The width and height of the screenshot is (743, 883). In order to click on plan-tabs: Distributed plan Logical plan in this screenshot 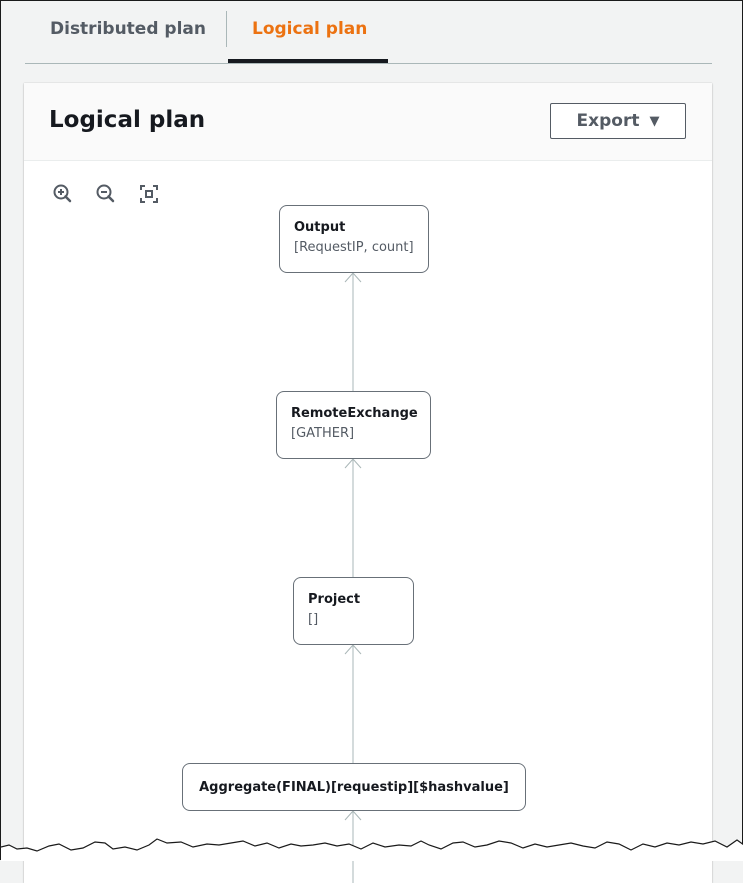, I will do `click(368, 32)`.